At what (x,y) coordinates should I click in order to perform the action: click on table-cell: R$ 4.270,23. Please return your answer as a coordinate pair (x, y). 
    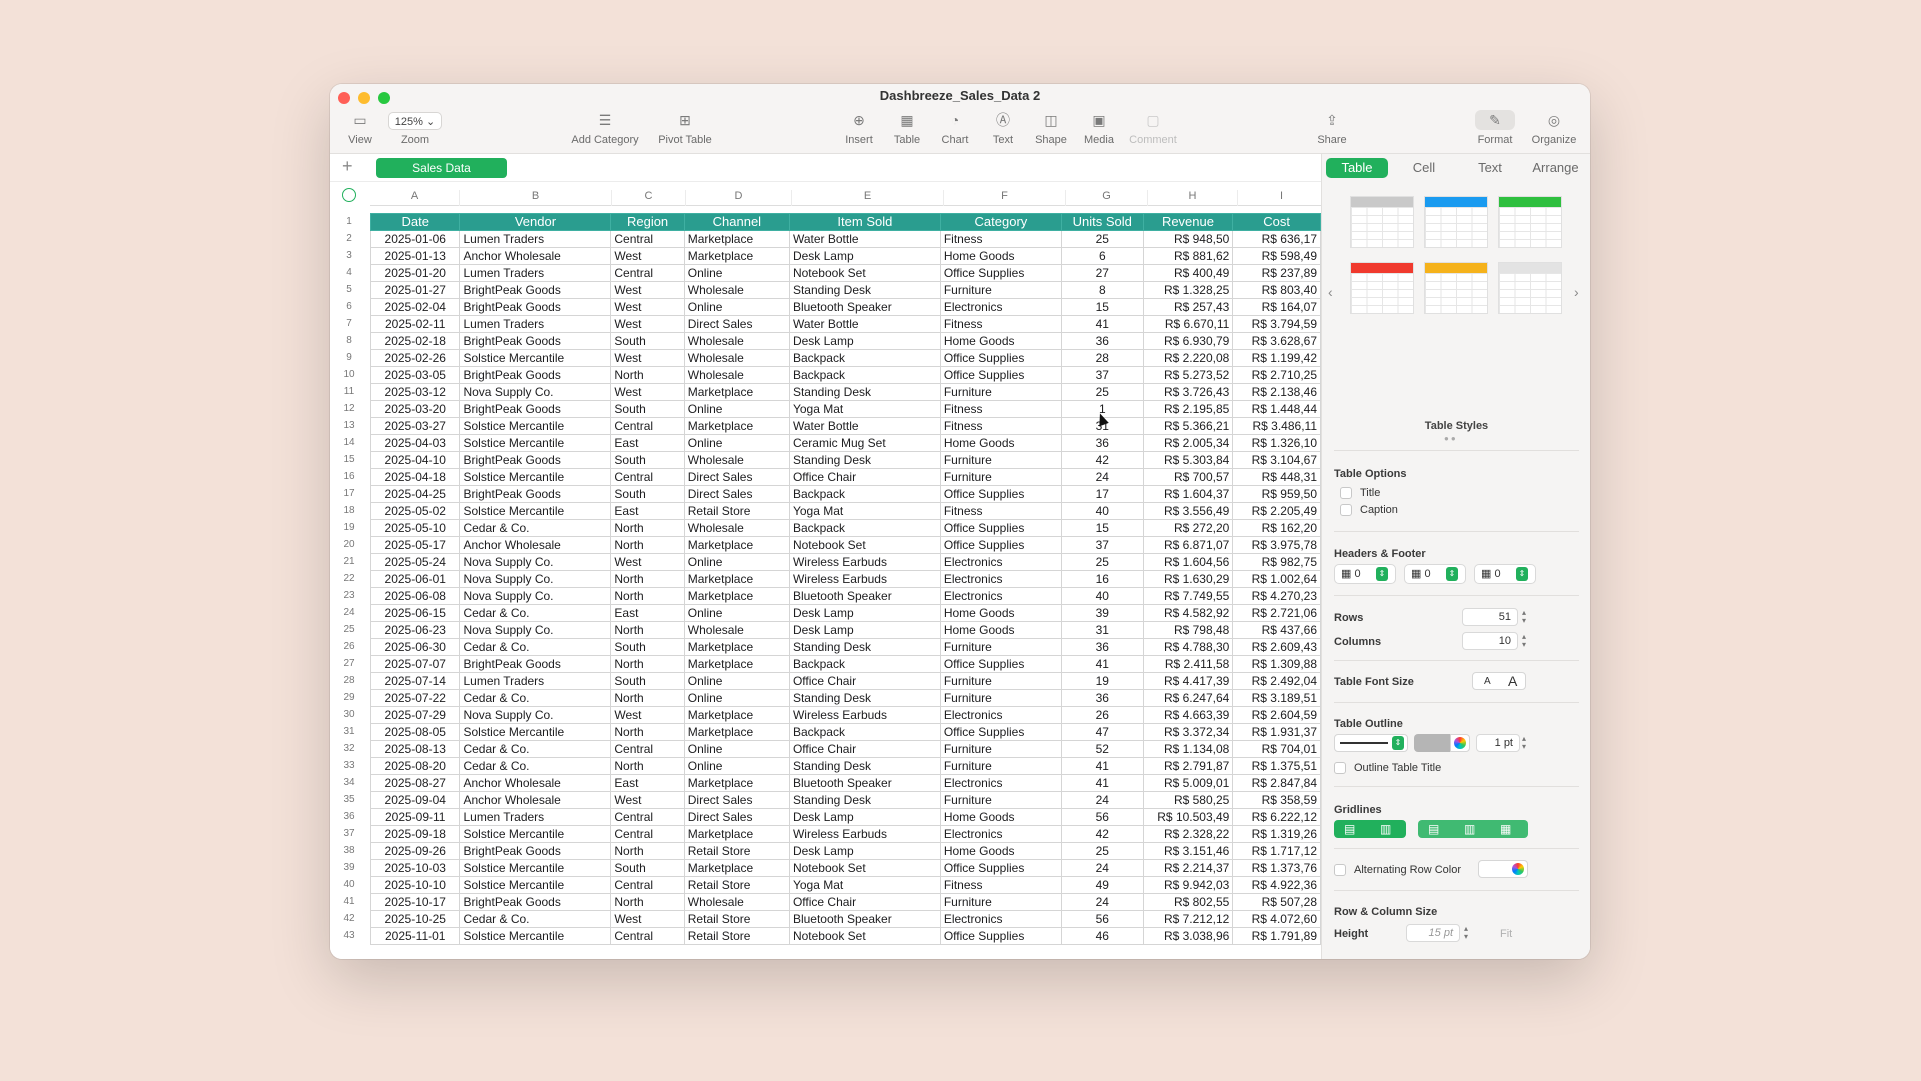
    Looking at the image, I should click on (1276, 596).